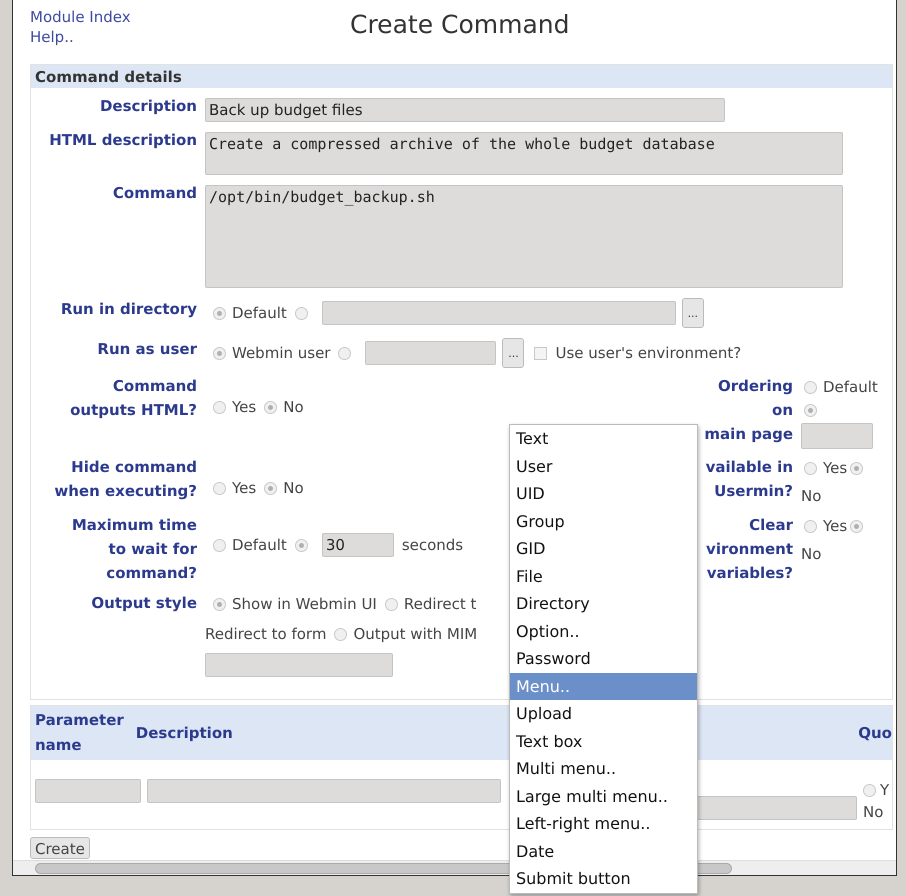 Image resolution: width=906 pixels, height=896 pixels. Describe the element at coordinates (460, 24) in the screenshot. I see `page-title: Create Command` at that location.